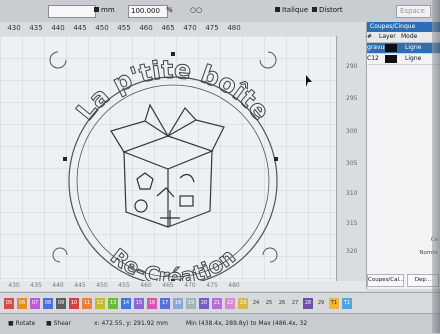  What do you see at coordinates (9, 303) in the screenshot?
I see `palette-swatch: 05` at bounding box center [9, 303].